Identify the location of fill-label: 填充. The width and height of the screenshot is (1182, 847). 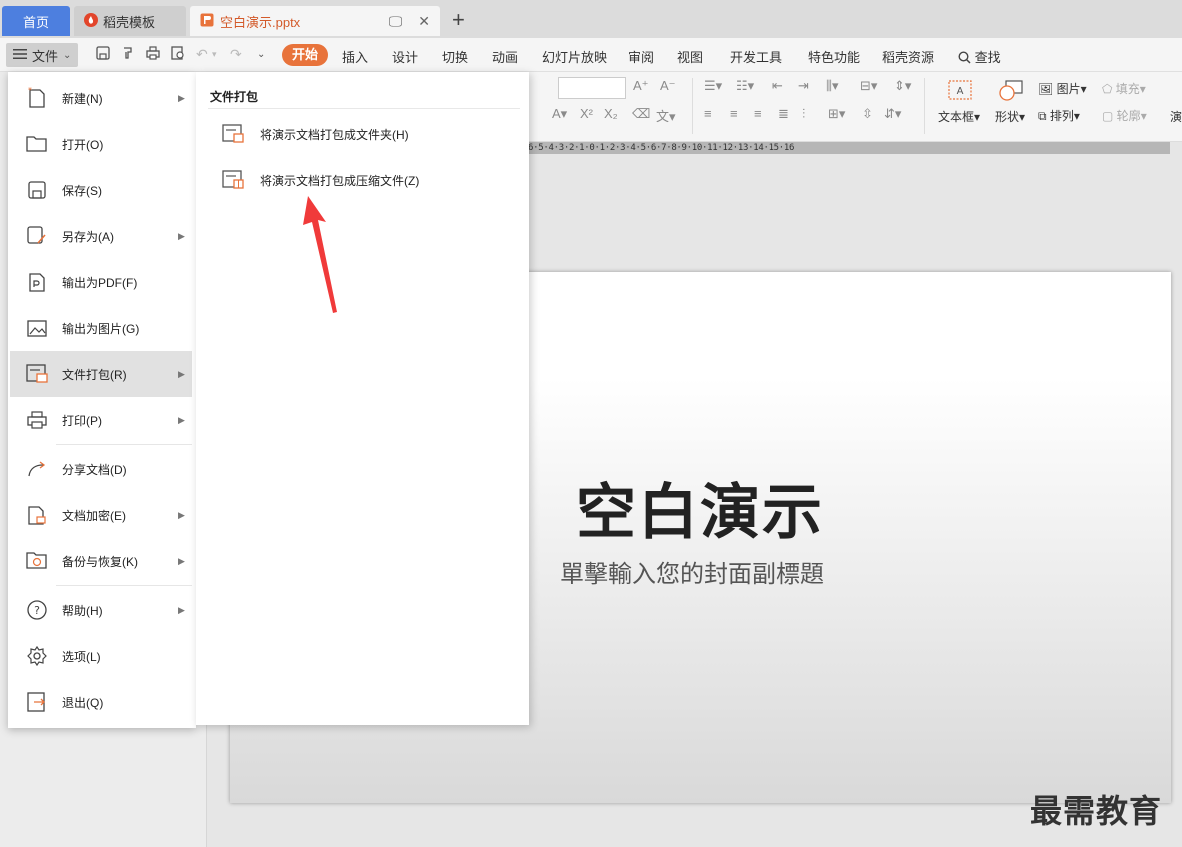
(1127, 89).